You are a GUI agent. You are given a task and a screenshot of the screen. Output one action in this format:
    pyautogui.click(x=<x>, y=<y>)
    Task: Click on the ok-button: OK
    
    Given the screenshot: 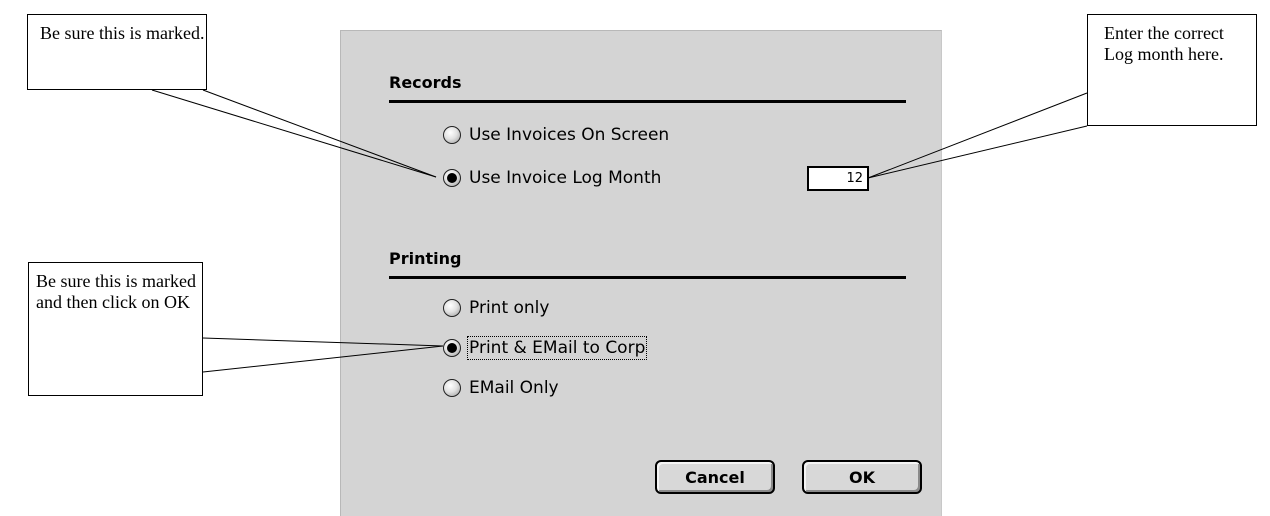 What is the action you would take?
    pyautogui.click(x=862, y=477)
    